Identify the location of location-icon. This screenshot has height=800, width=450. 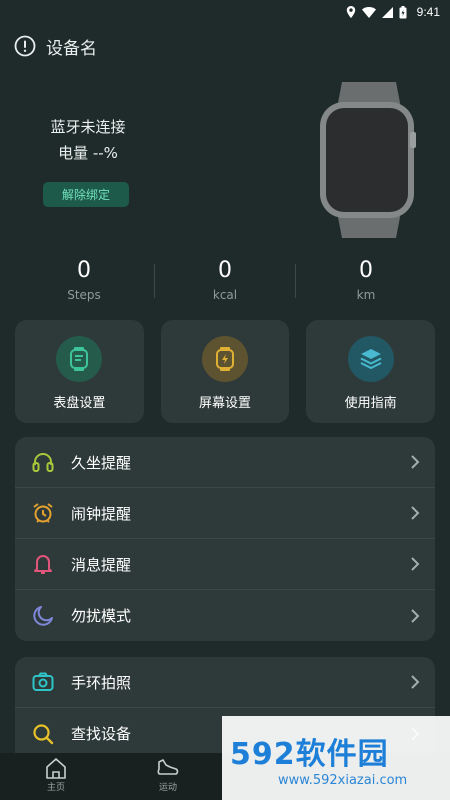
(350, 12).